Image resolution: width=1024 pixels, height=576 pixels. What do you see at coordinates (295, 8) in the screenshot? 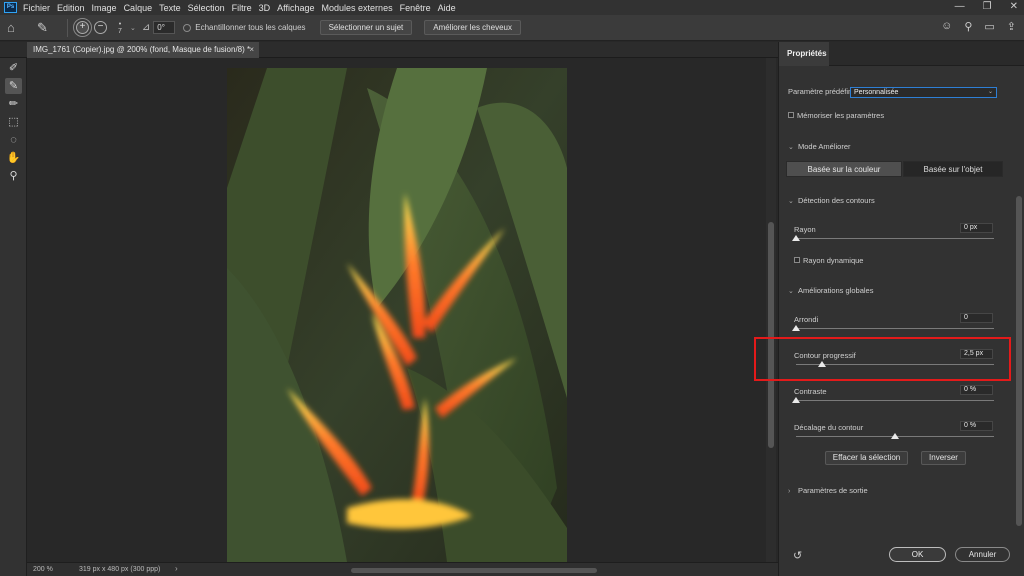
I see `menu-affichage: Affichage` at bounding box center [295, 8].